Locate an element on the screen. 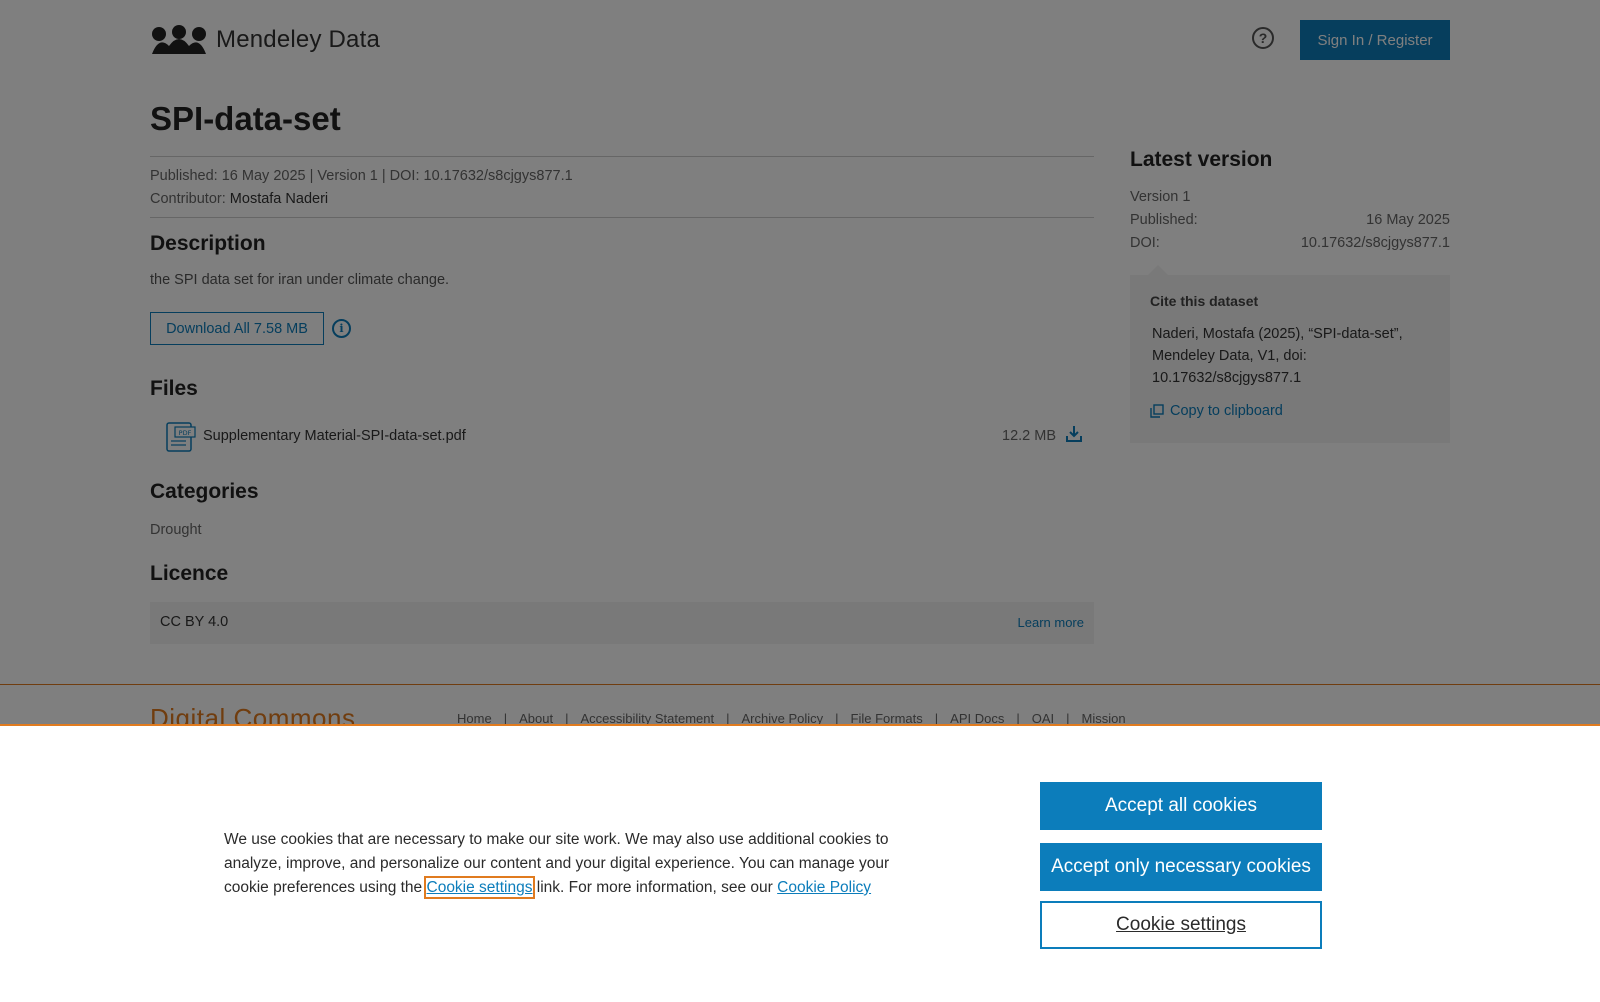 The height and width of the screenshot is (1002, 1600). accept-necessary-cookies-button: Accept only necessary cookies is located at coordinates (1181, 867).